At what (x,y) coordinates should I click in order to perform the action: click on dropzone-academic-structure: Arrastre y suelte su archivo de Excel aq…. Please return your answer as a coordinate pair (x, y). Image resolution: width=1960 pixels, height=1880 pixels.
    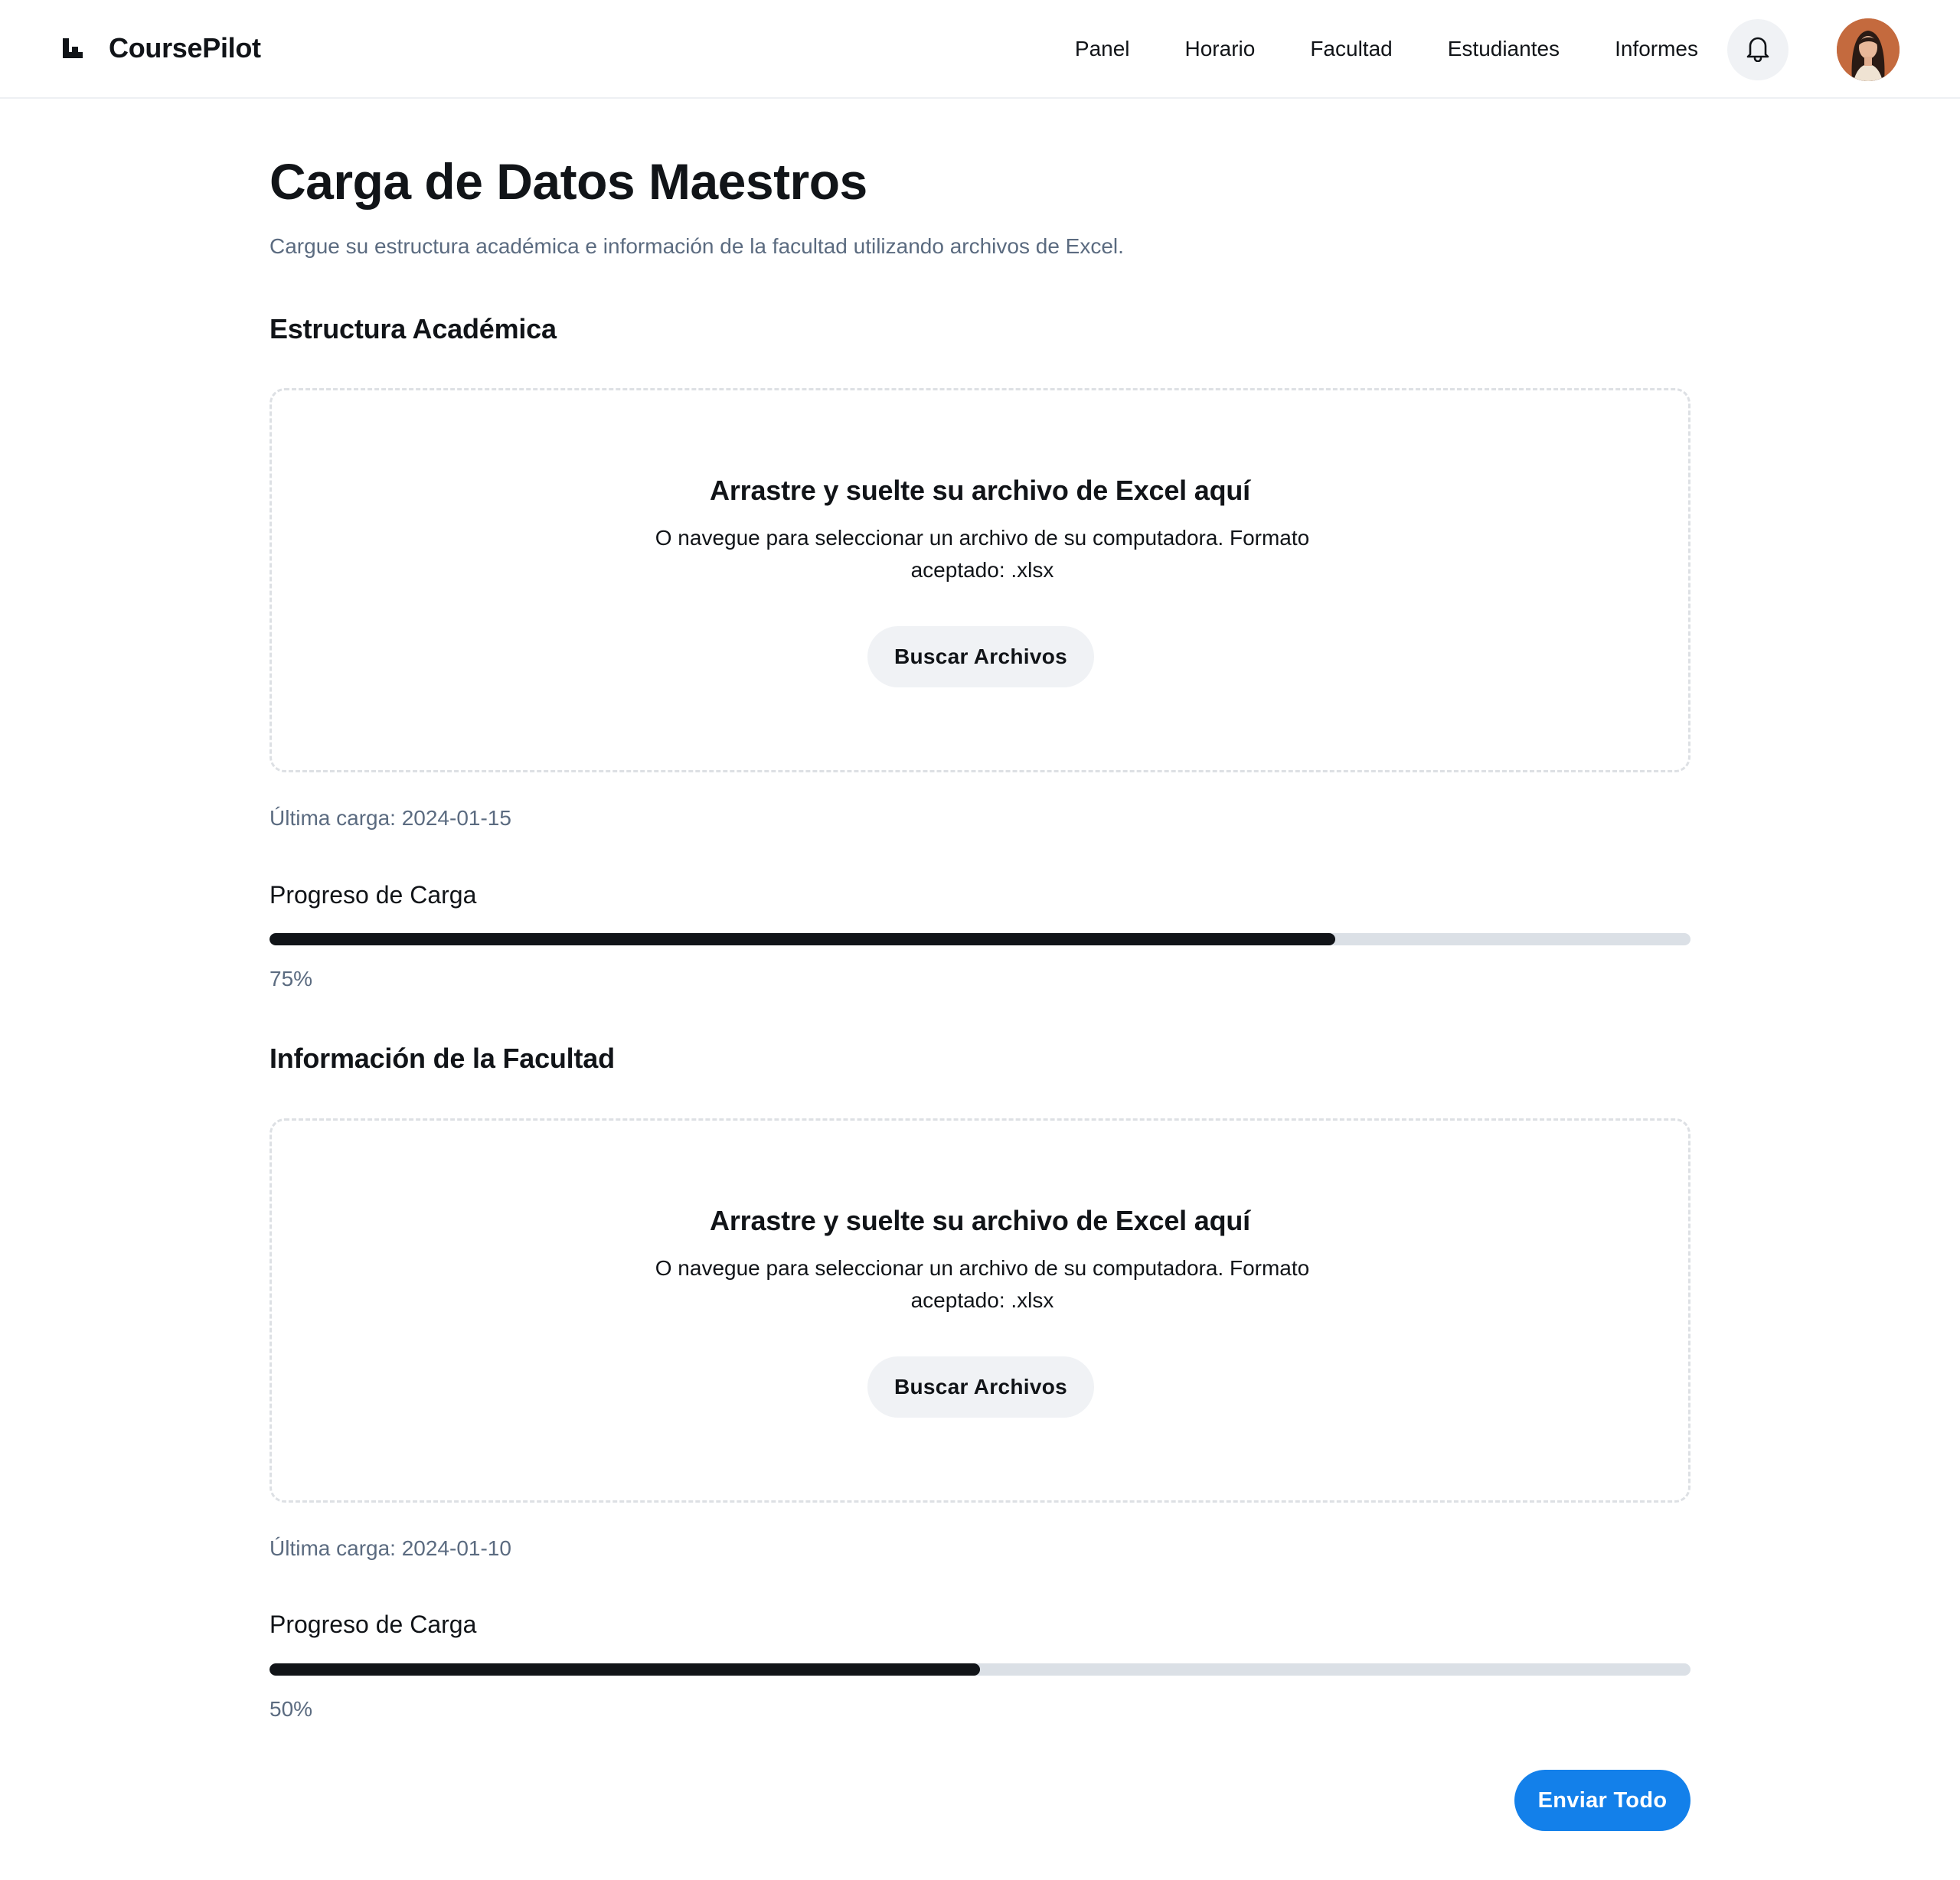
    Looking at the image, I should click on (980, 580).